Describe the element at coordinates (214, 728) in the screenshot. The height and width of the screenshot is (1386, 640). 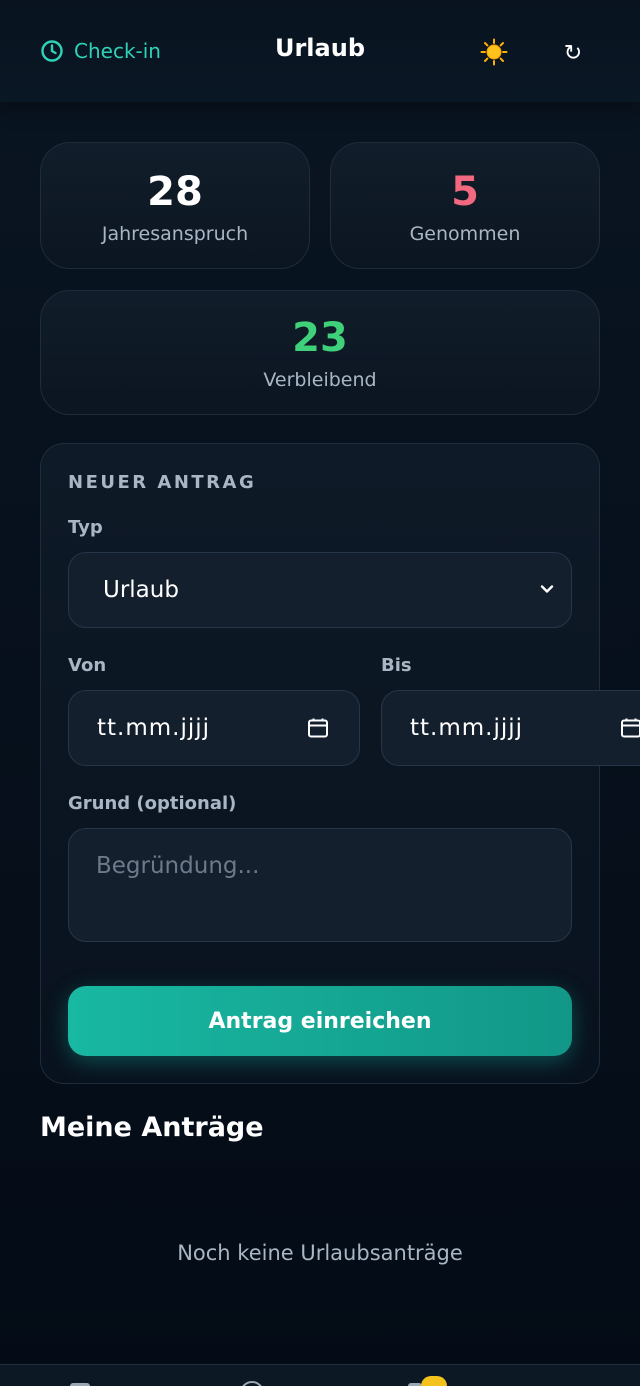
I see `from-date-input: tt.mm.jjjj` at that location.